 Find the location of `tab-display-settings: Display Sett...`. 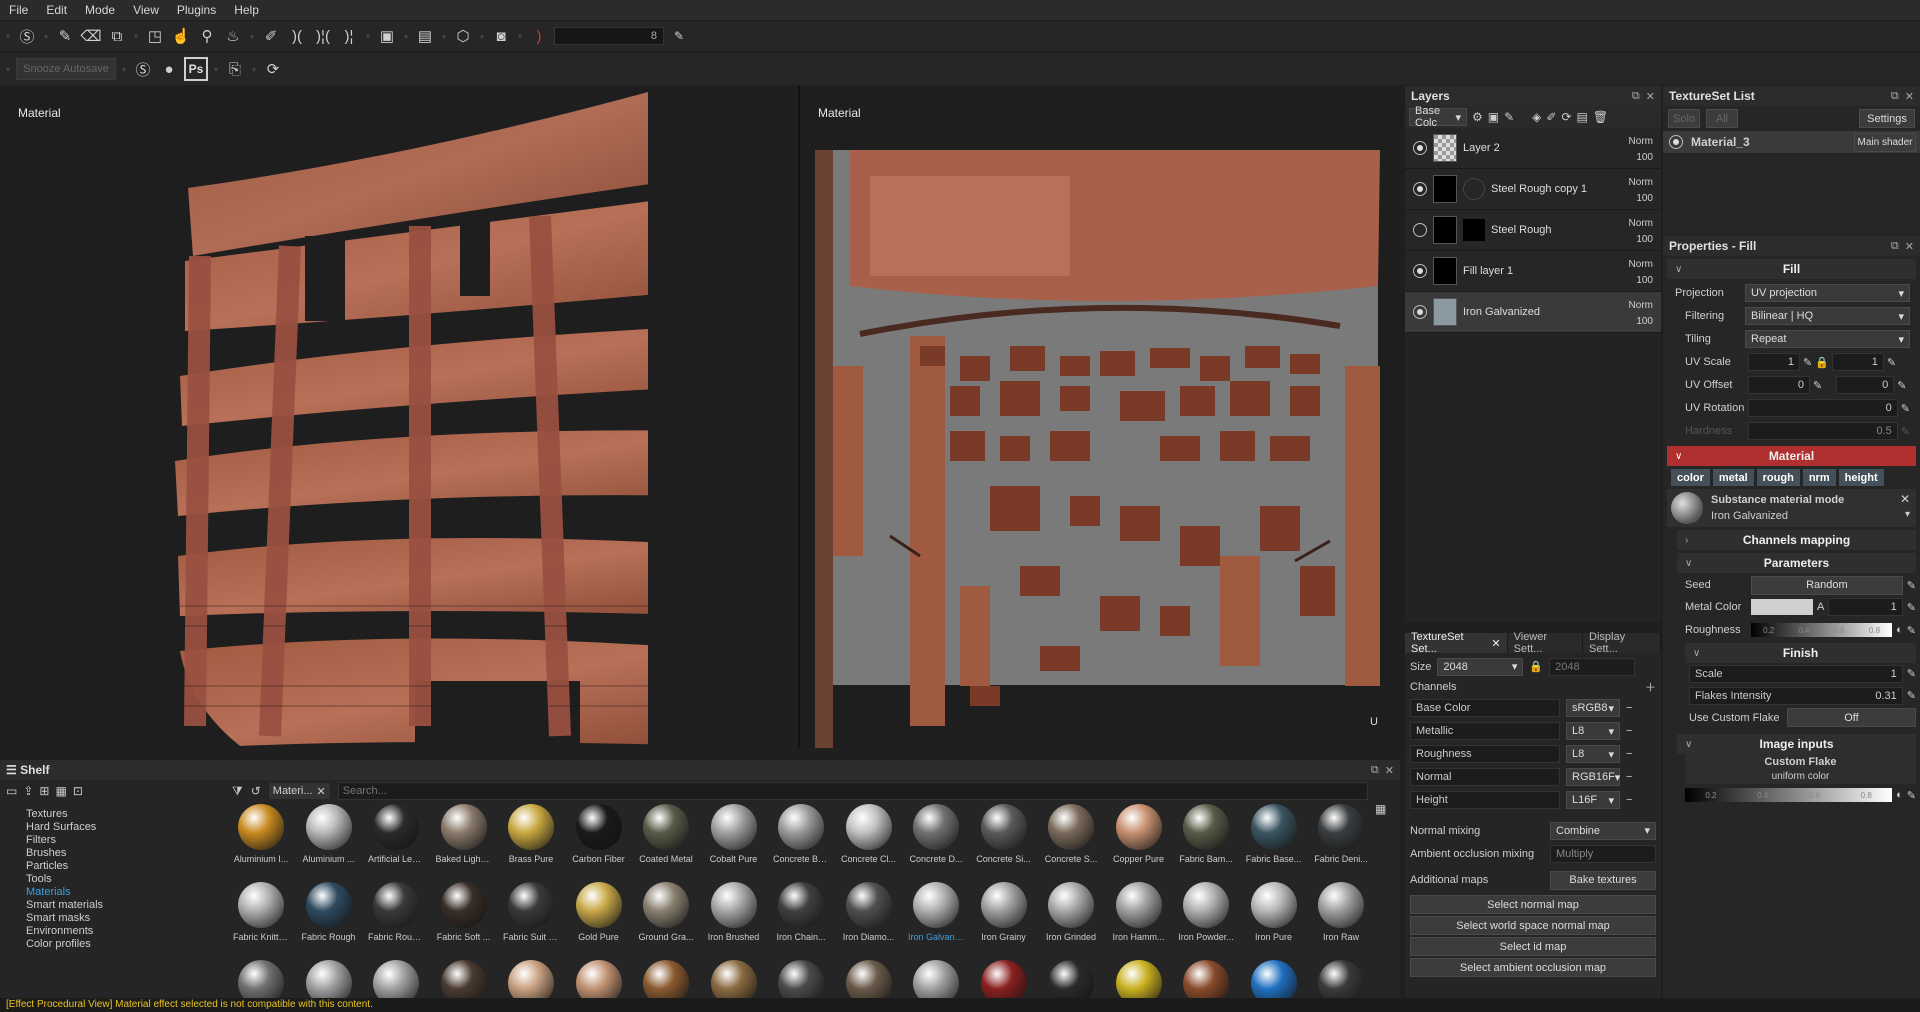

tab-display-settings: Display Sett... is located at coordinates (1622, 643).